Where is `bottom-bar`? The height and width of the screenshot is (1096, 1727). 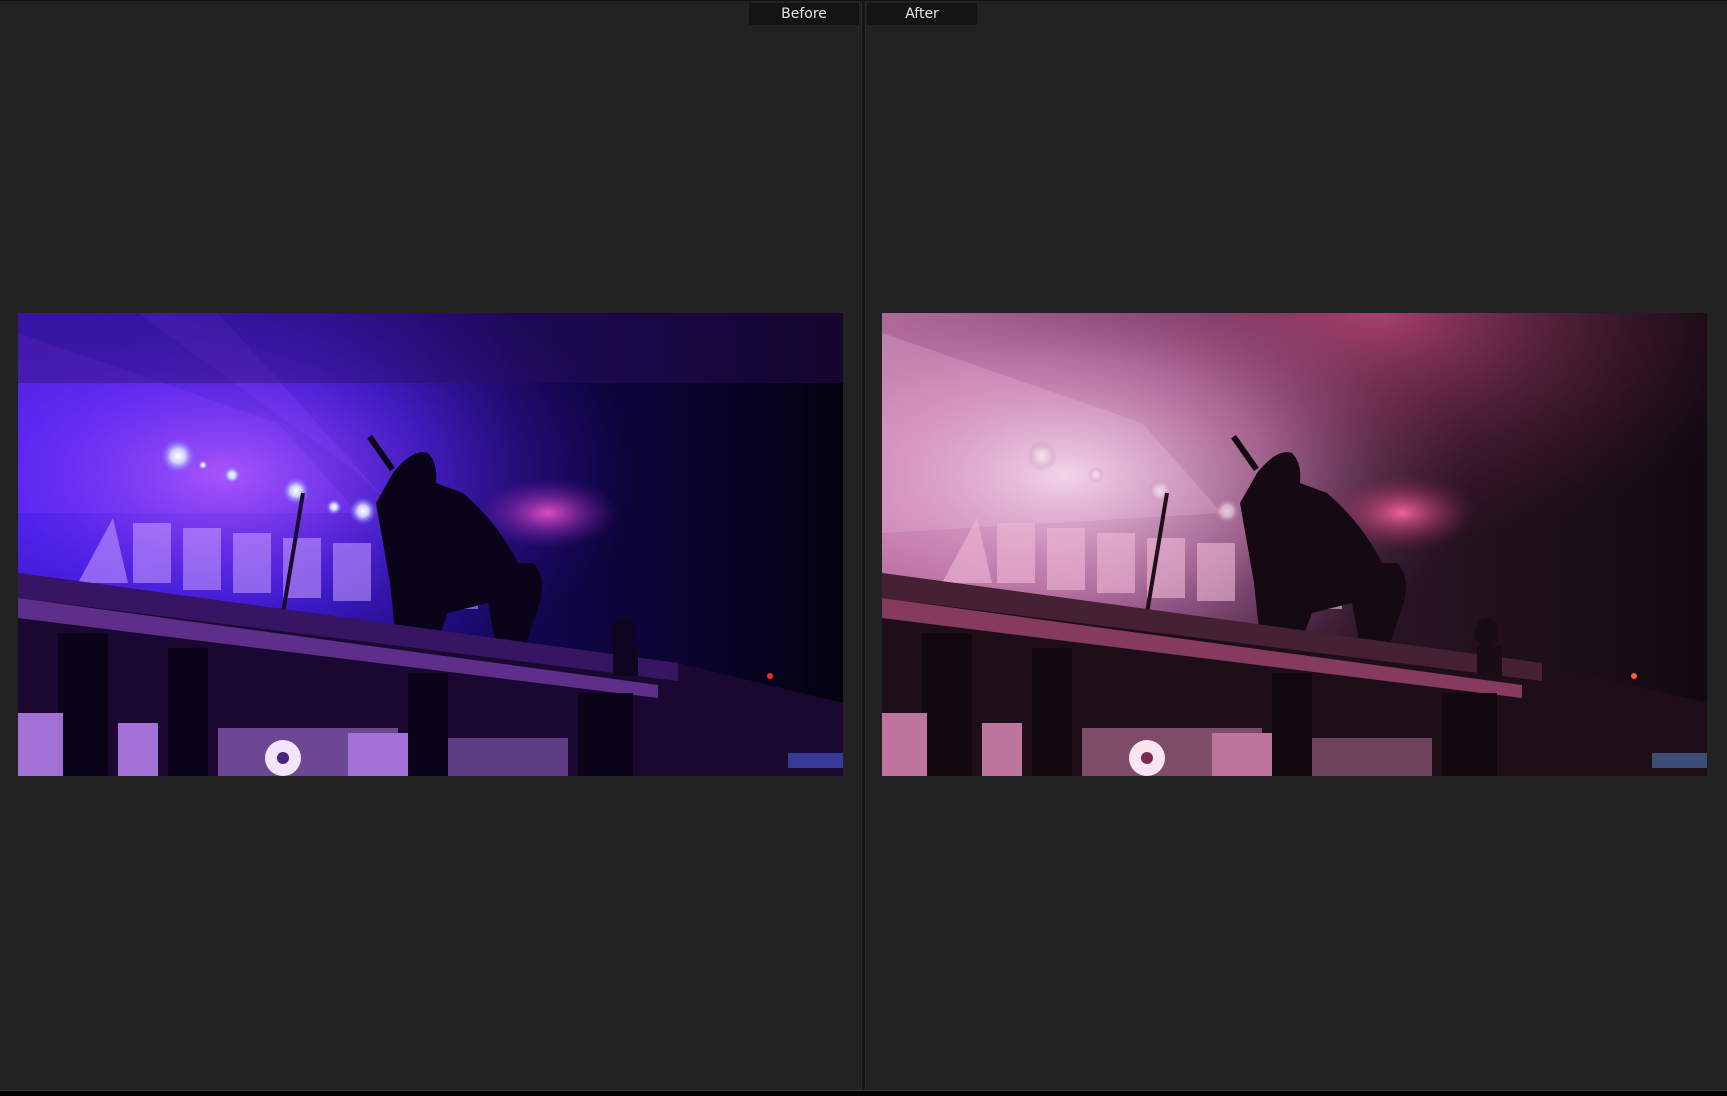 bottom-bar is located at coordinates (863, 1093).